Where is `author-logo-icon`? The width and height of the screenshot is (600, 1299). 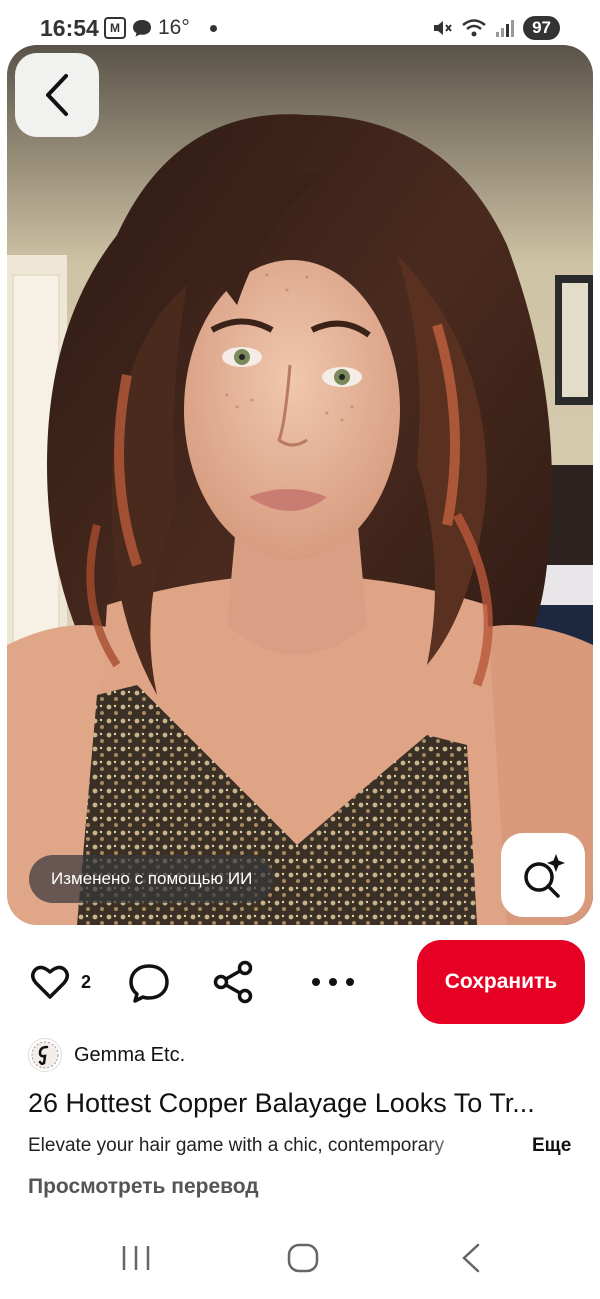 author-logo-icon is located at coordinates (45, 1055).